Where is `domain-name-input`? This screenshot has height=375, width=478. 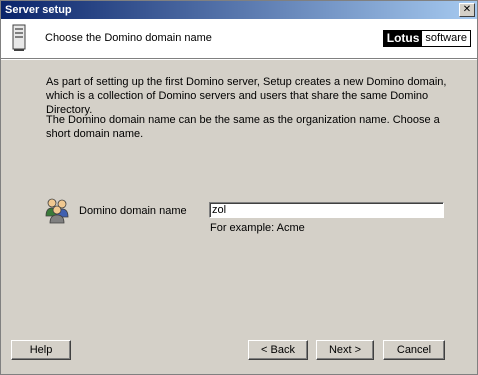
domain-name-input is located at coordinates (326, 210).